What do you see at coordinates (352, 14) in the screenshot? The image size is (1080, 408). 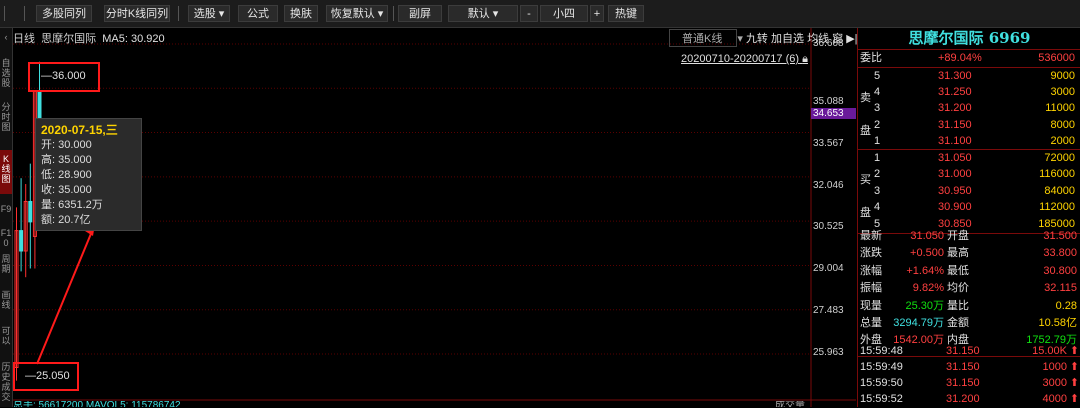 I see `restore-default-label: 恢复默认` at bounding box center [352, 14].